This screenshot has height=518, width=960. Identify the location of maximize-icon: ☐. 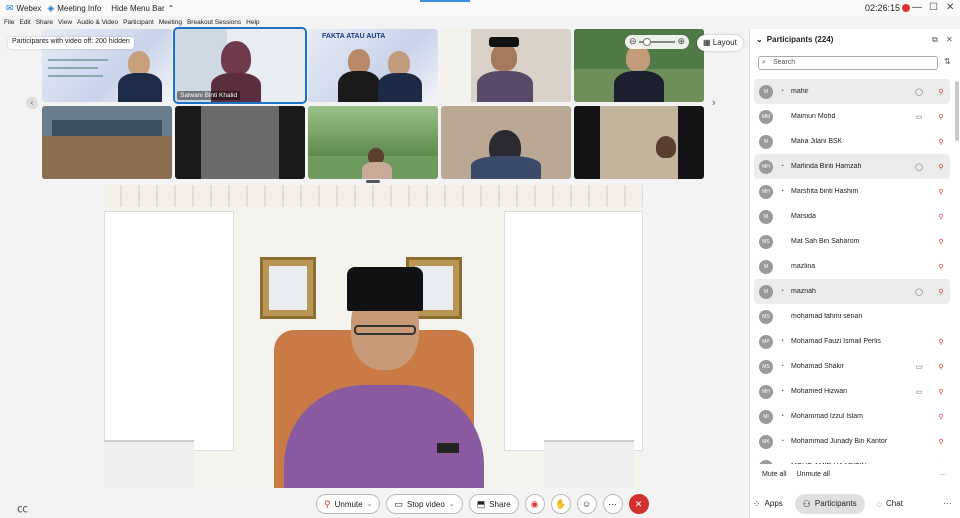
(933, 7).